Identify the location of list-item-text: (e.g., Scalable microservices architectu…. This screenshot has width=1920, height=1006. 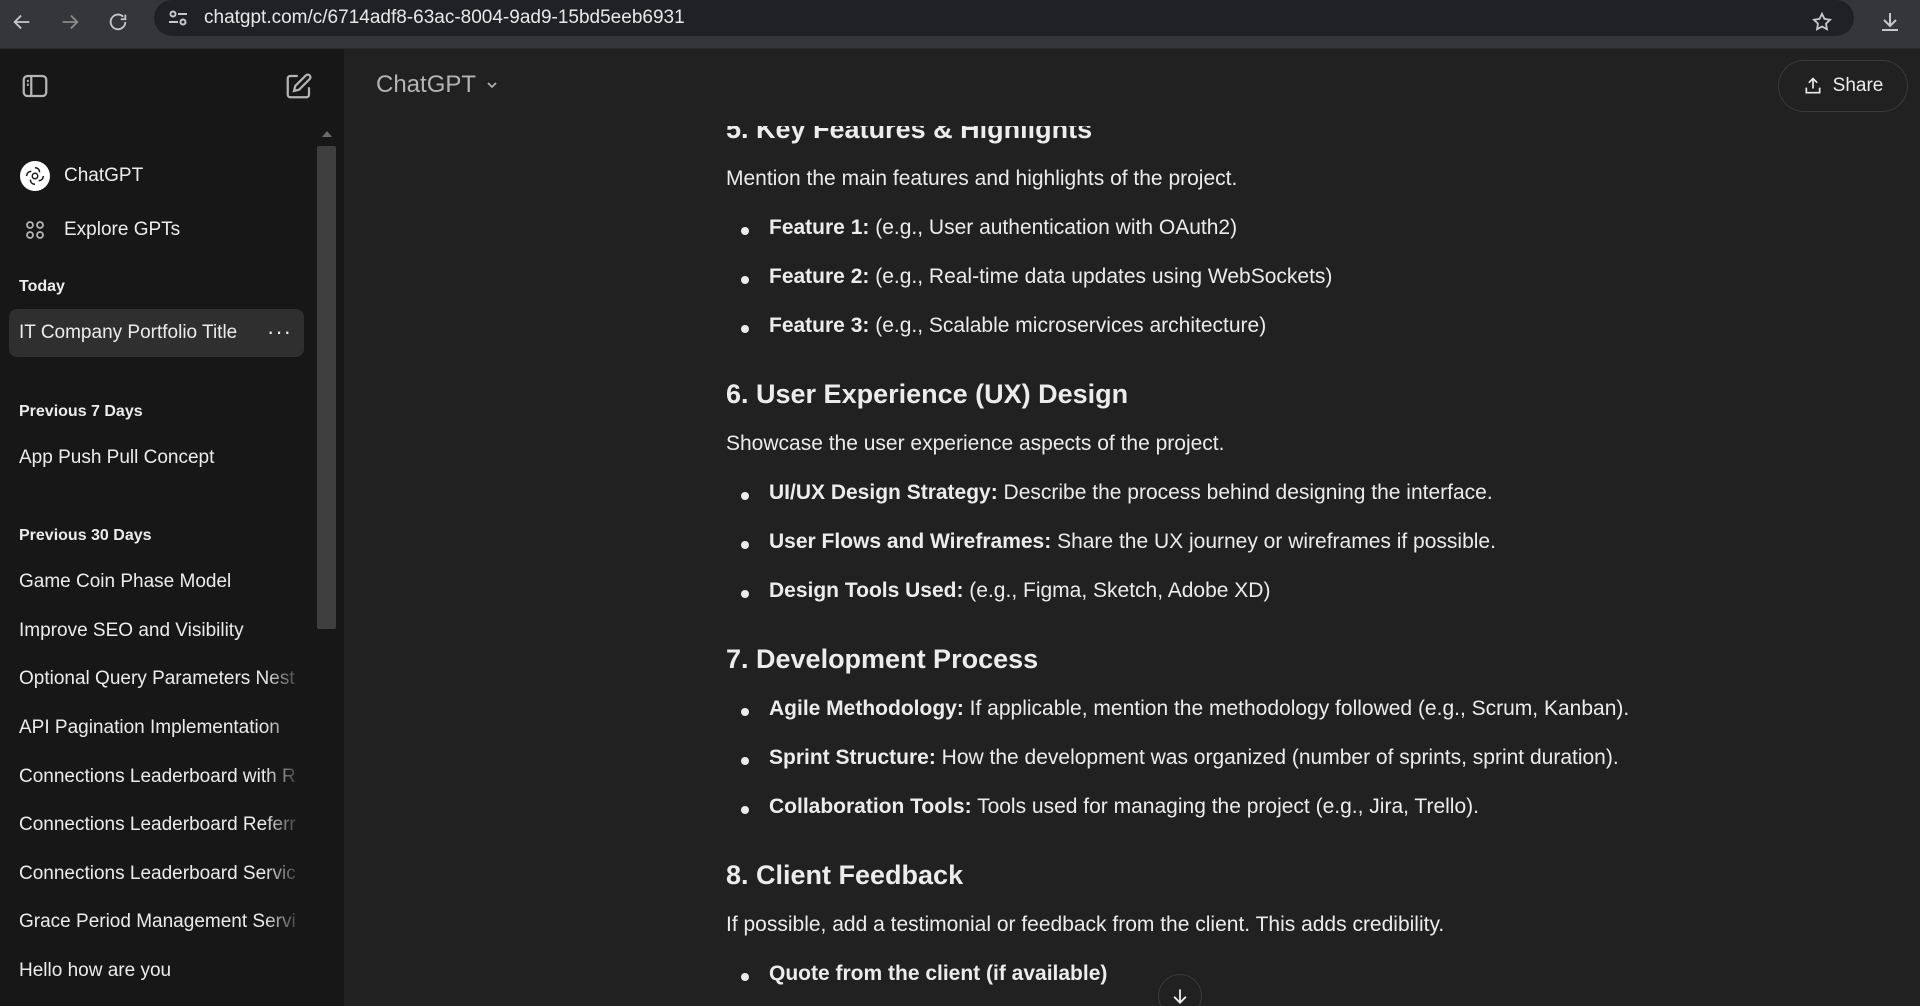
(1068, 325).